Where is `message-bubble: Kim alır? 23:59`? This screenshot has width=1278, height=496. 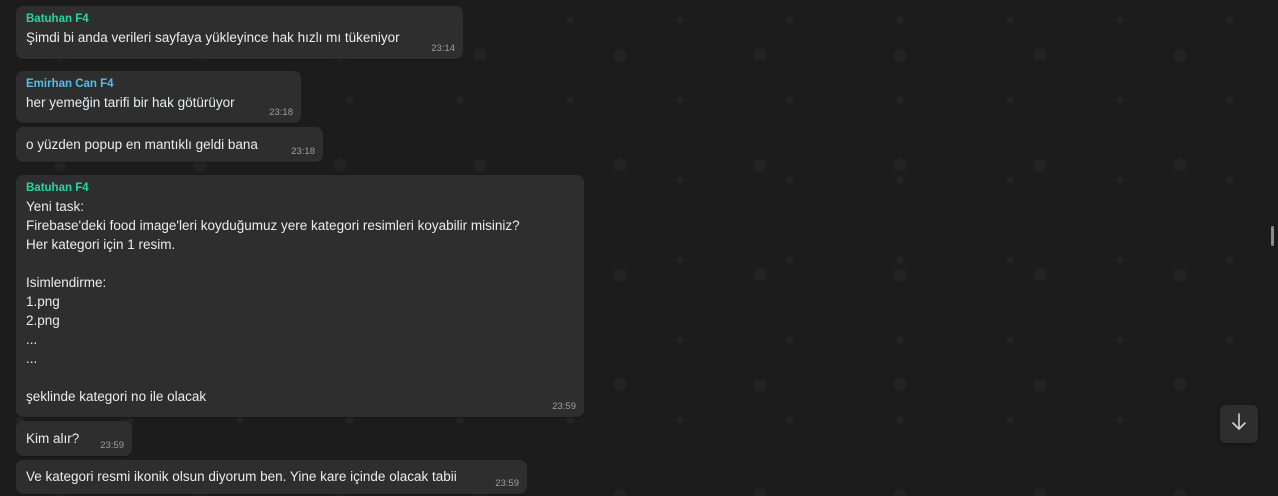
message-bubble: Kim alır? 23:59 is located at coordinates (74, 438).